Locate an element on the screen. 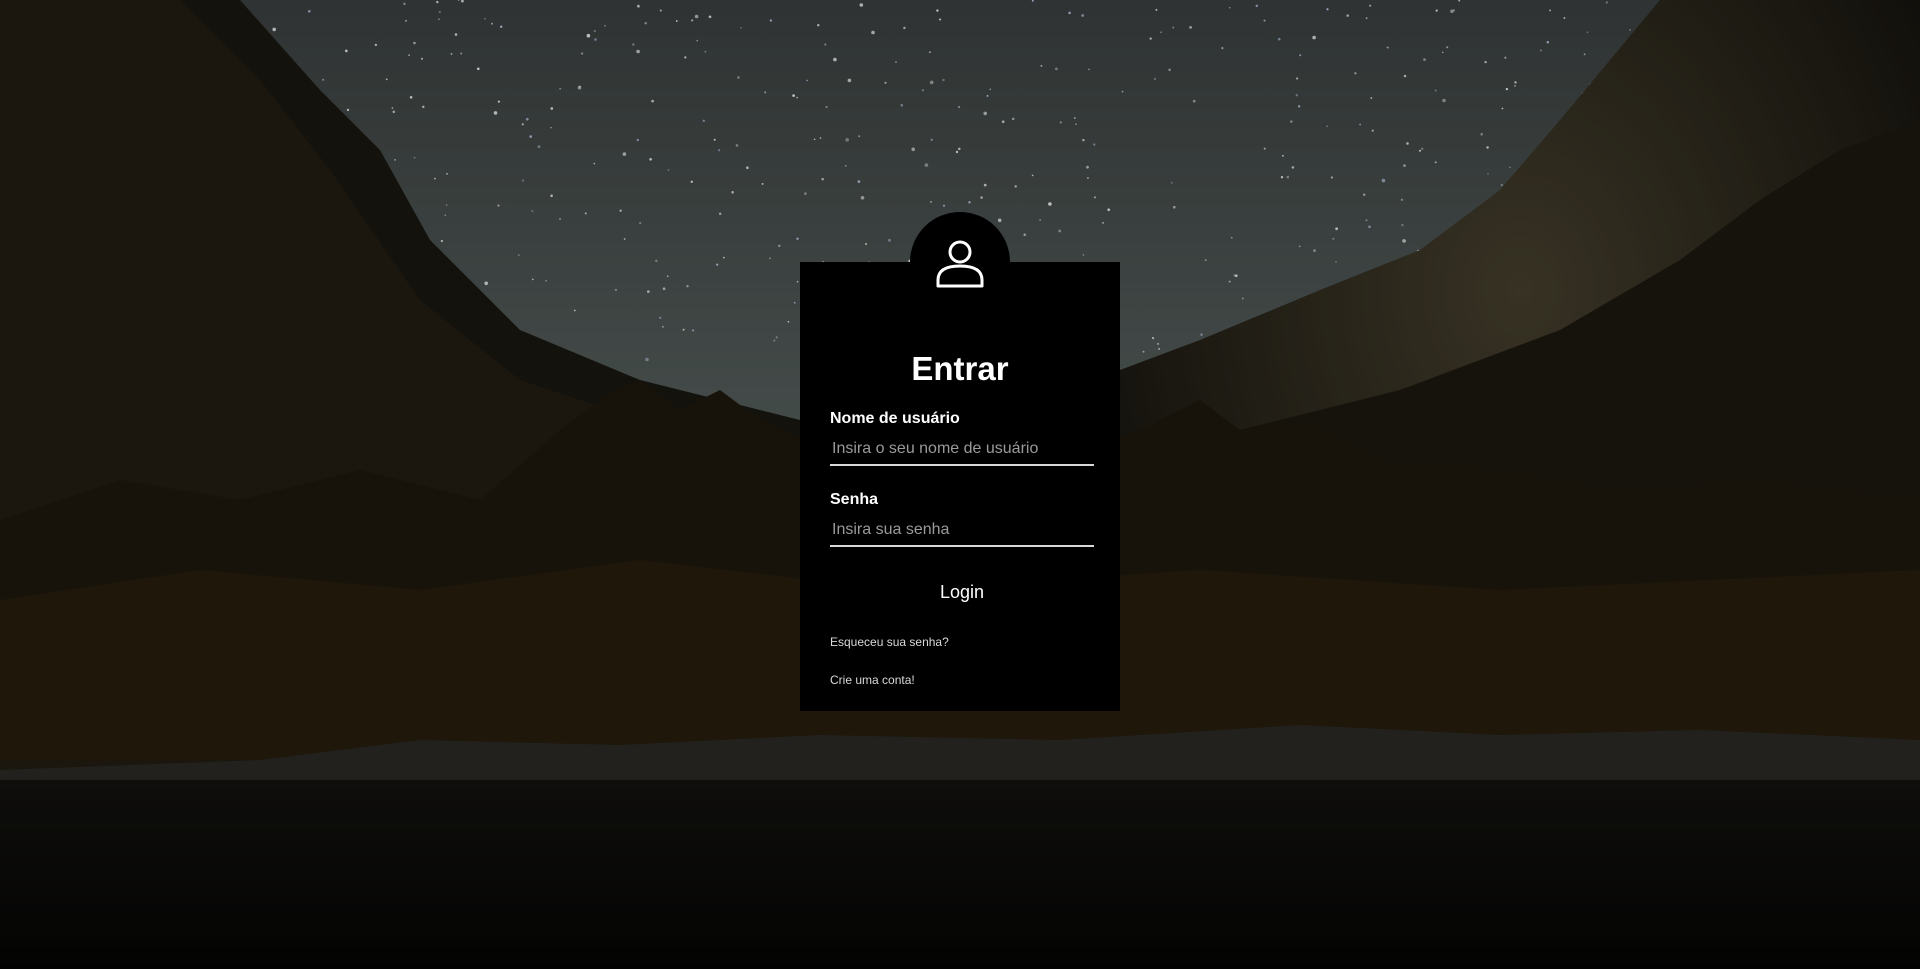  username-input is located at coordinates (962, 450).